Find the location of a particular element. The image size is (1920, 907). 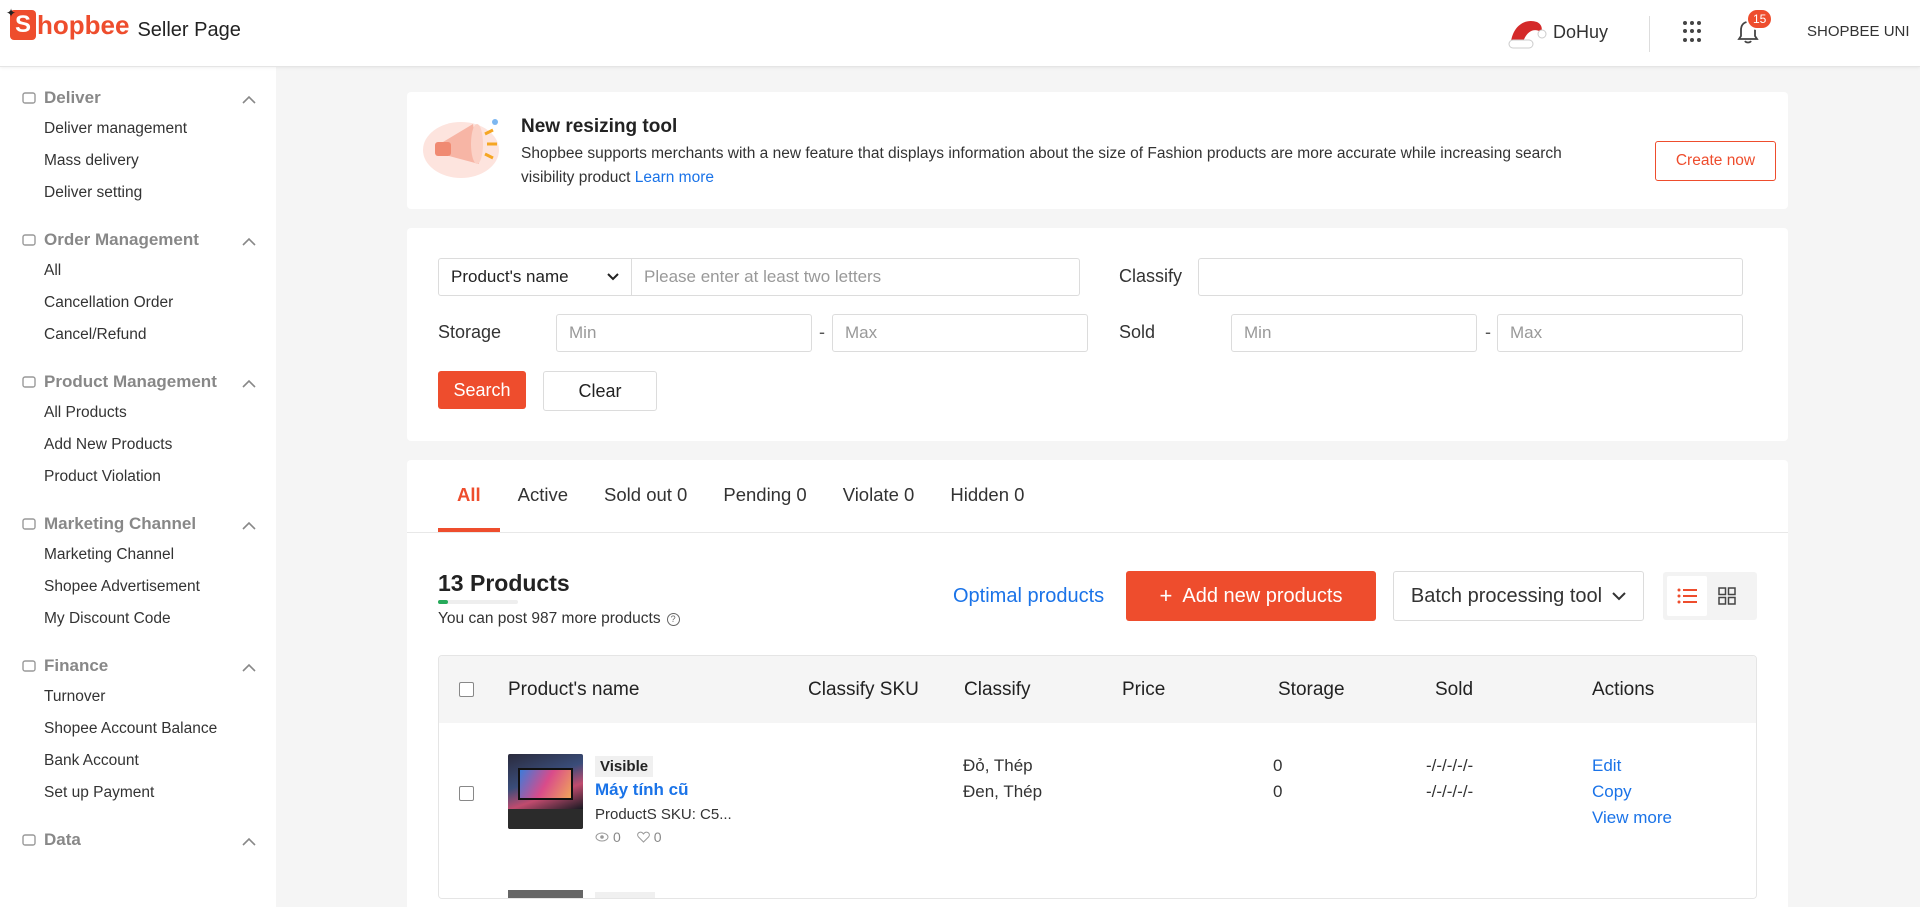

storage-value: 0 is located at coordinates (1278, 791).